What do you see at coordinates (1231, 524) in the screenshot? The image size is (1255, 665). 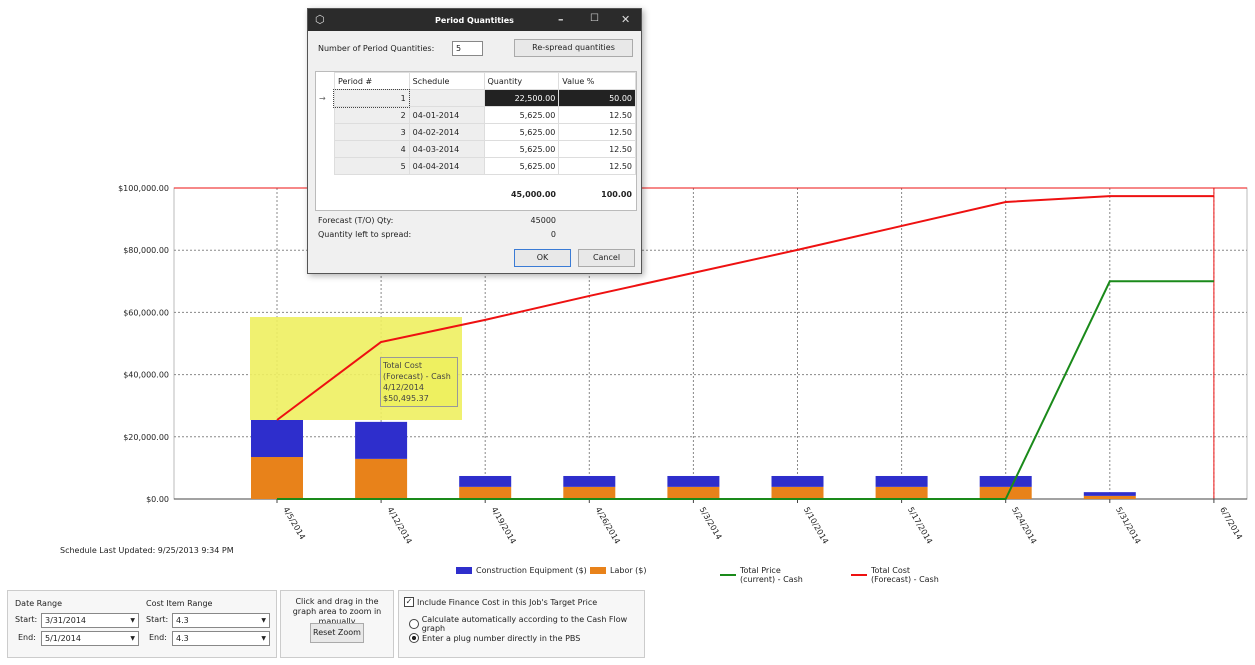 I see `x-tick-label: 6/7/2014` at bounding box center [1231, 524].